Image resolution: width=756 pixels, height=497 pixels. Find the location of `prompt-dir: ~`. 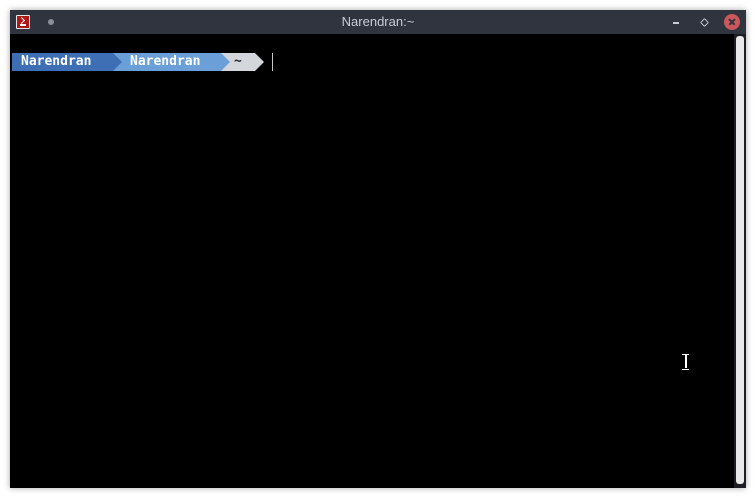

prompt-dir: ~ is located at coordinates (238, 61).